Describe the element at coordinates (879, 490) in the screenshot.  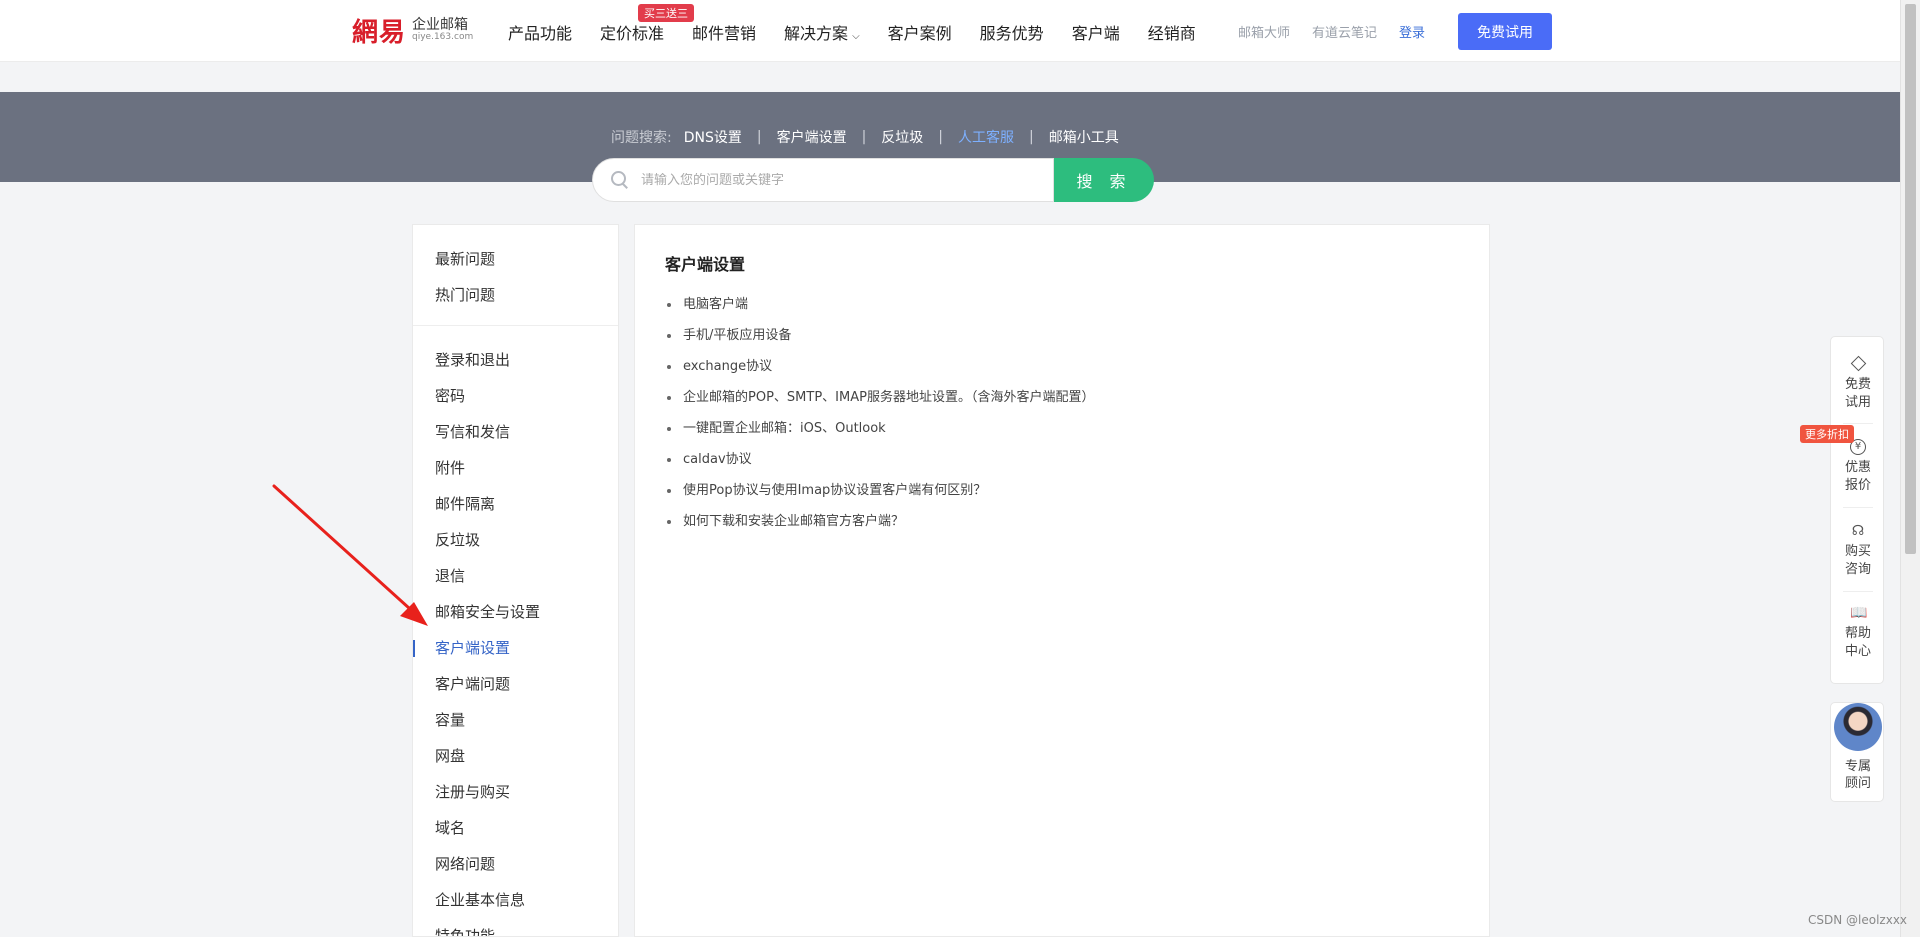
I see `faq-link: 使用Pop协议与使用Imap协议设置客户端有何区别？` at that location.